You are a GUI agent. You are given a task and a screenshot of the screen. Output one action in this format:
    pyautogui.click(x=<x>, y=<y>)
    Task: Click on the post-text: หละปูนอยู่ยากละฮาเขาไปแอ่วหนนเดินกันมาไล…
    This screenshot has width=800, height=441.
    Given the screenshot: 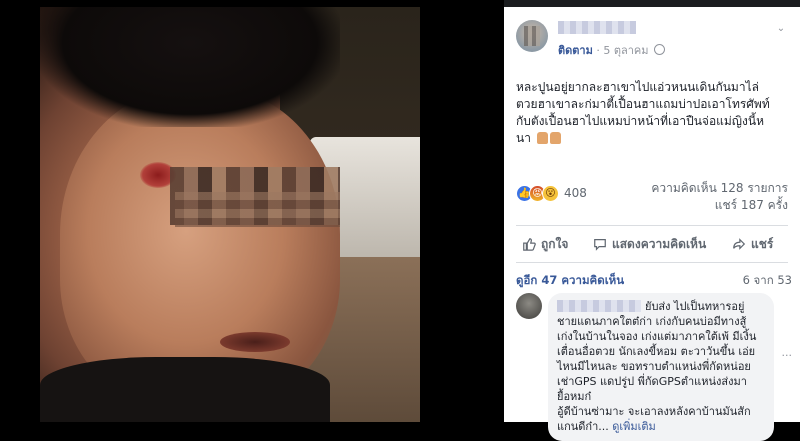 What is the action you would take?
    pyautogui.click(x=653, y=113)
    